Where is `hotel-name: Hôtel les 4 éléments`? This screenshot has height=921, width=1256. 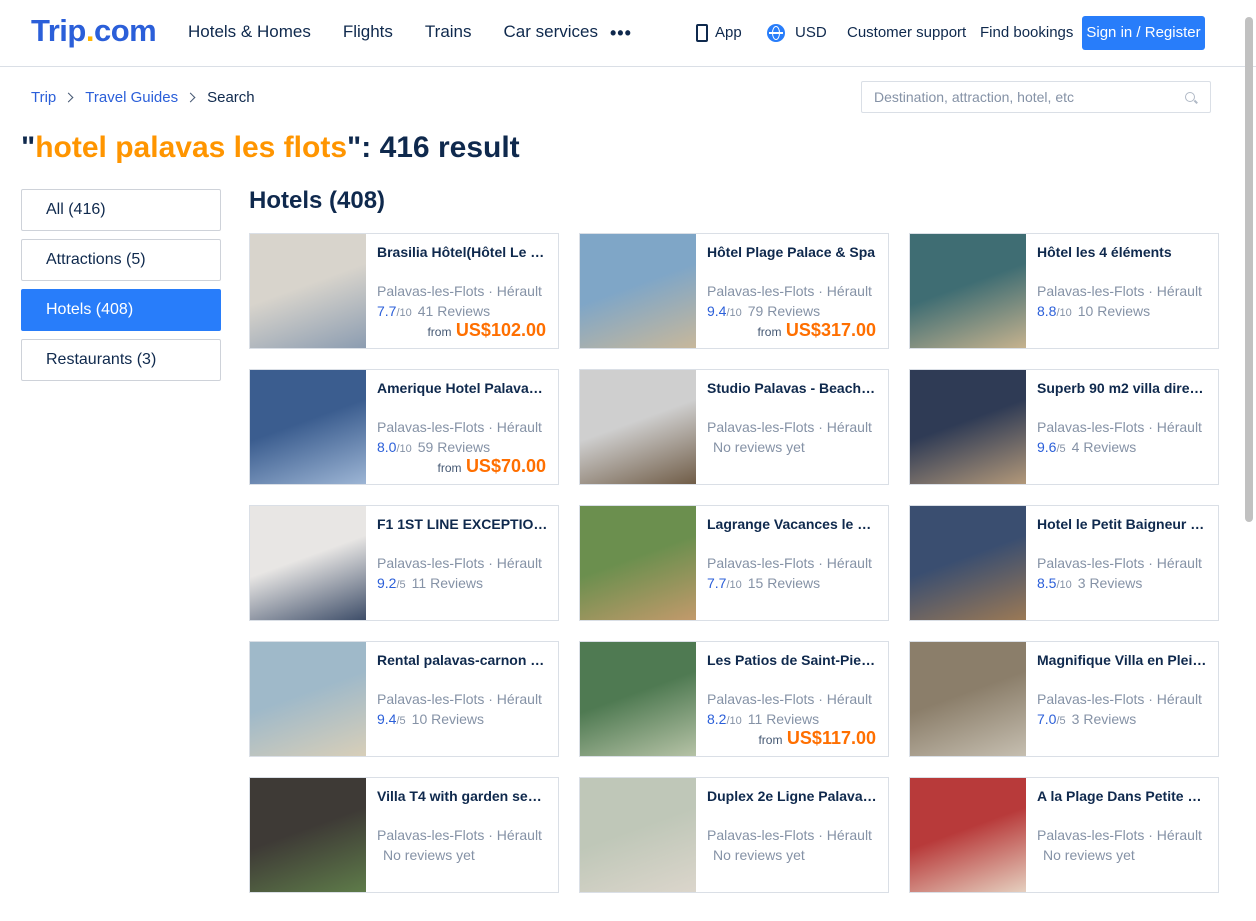
hotel-name: Hôtel les 4 éléments is located at coordinates (1123, 252).